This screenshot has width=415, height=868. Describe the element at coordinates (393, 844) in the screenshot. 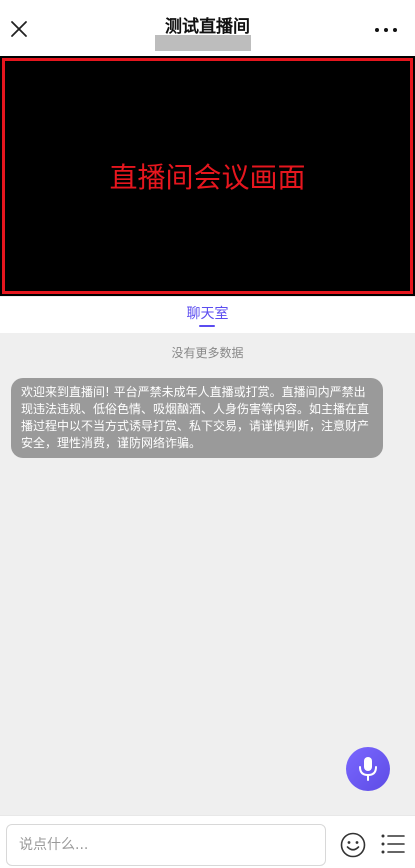

I see `menu-list-icon` at that location.